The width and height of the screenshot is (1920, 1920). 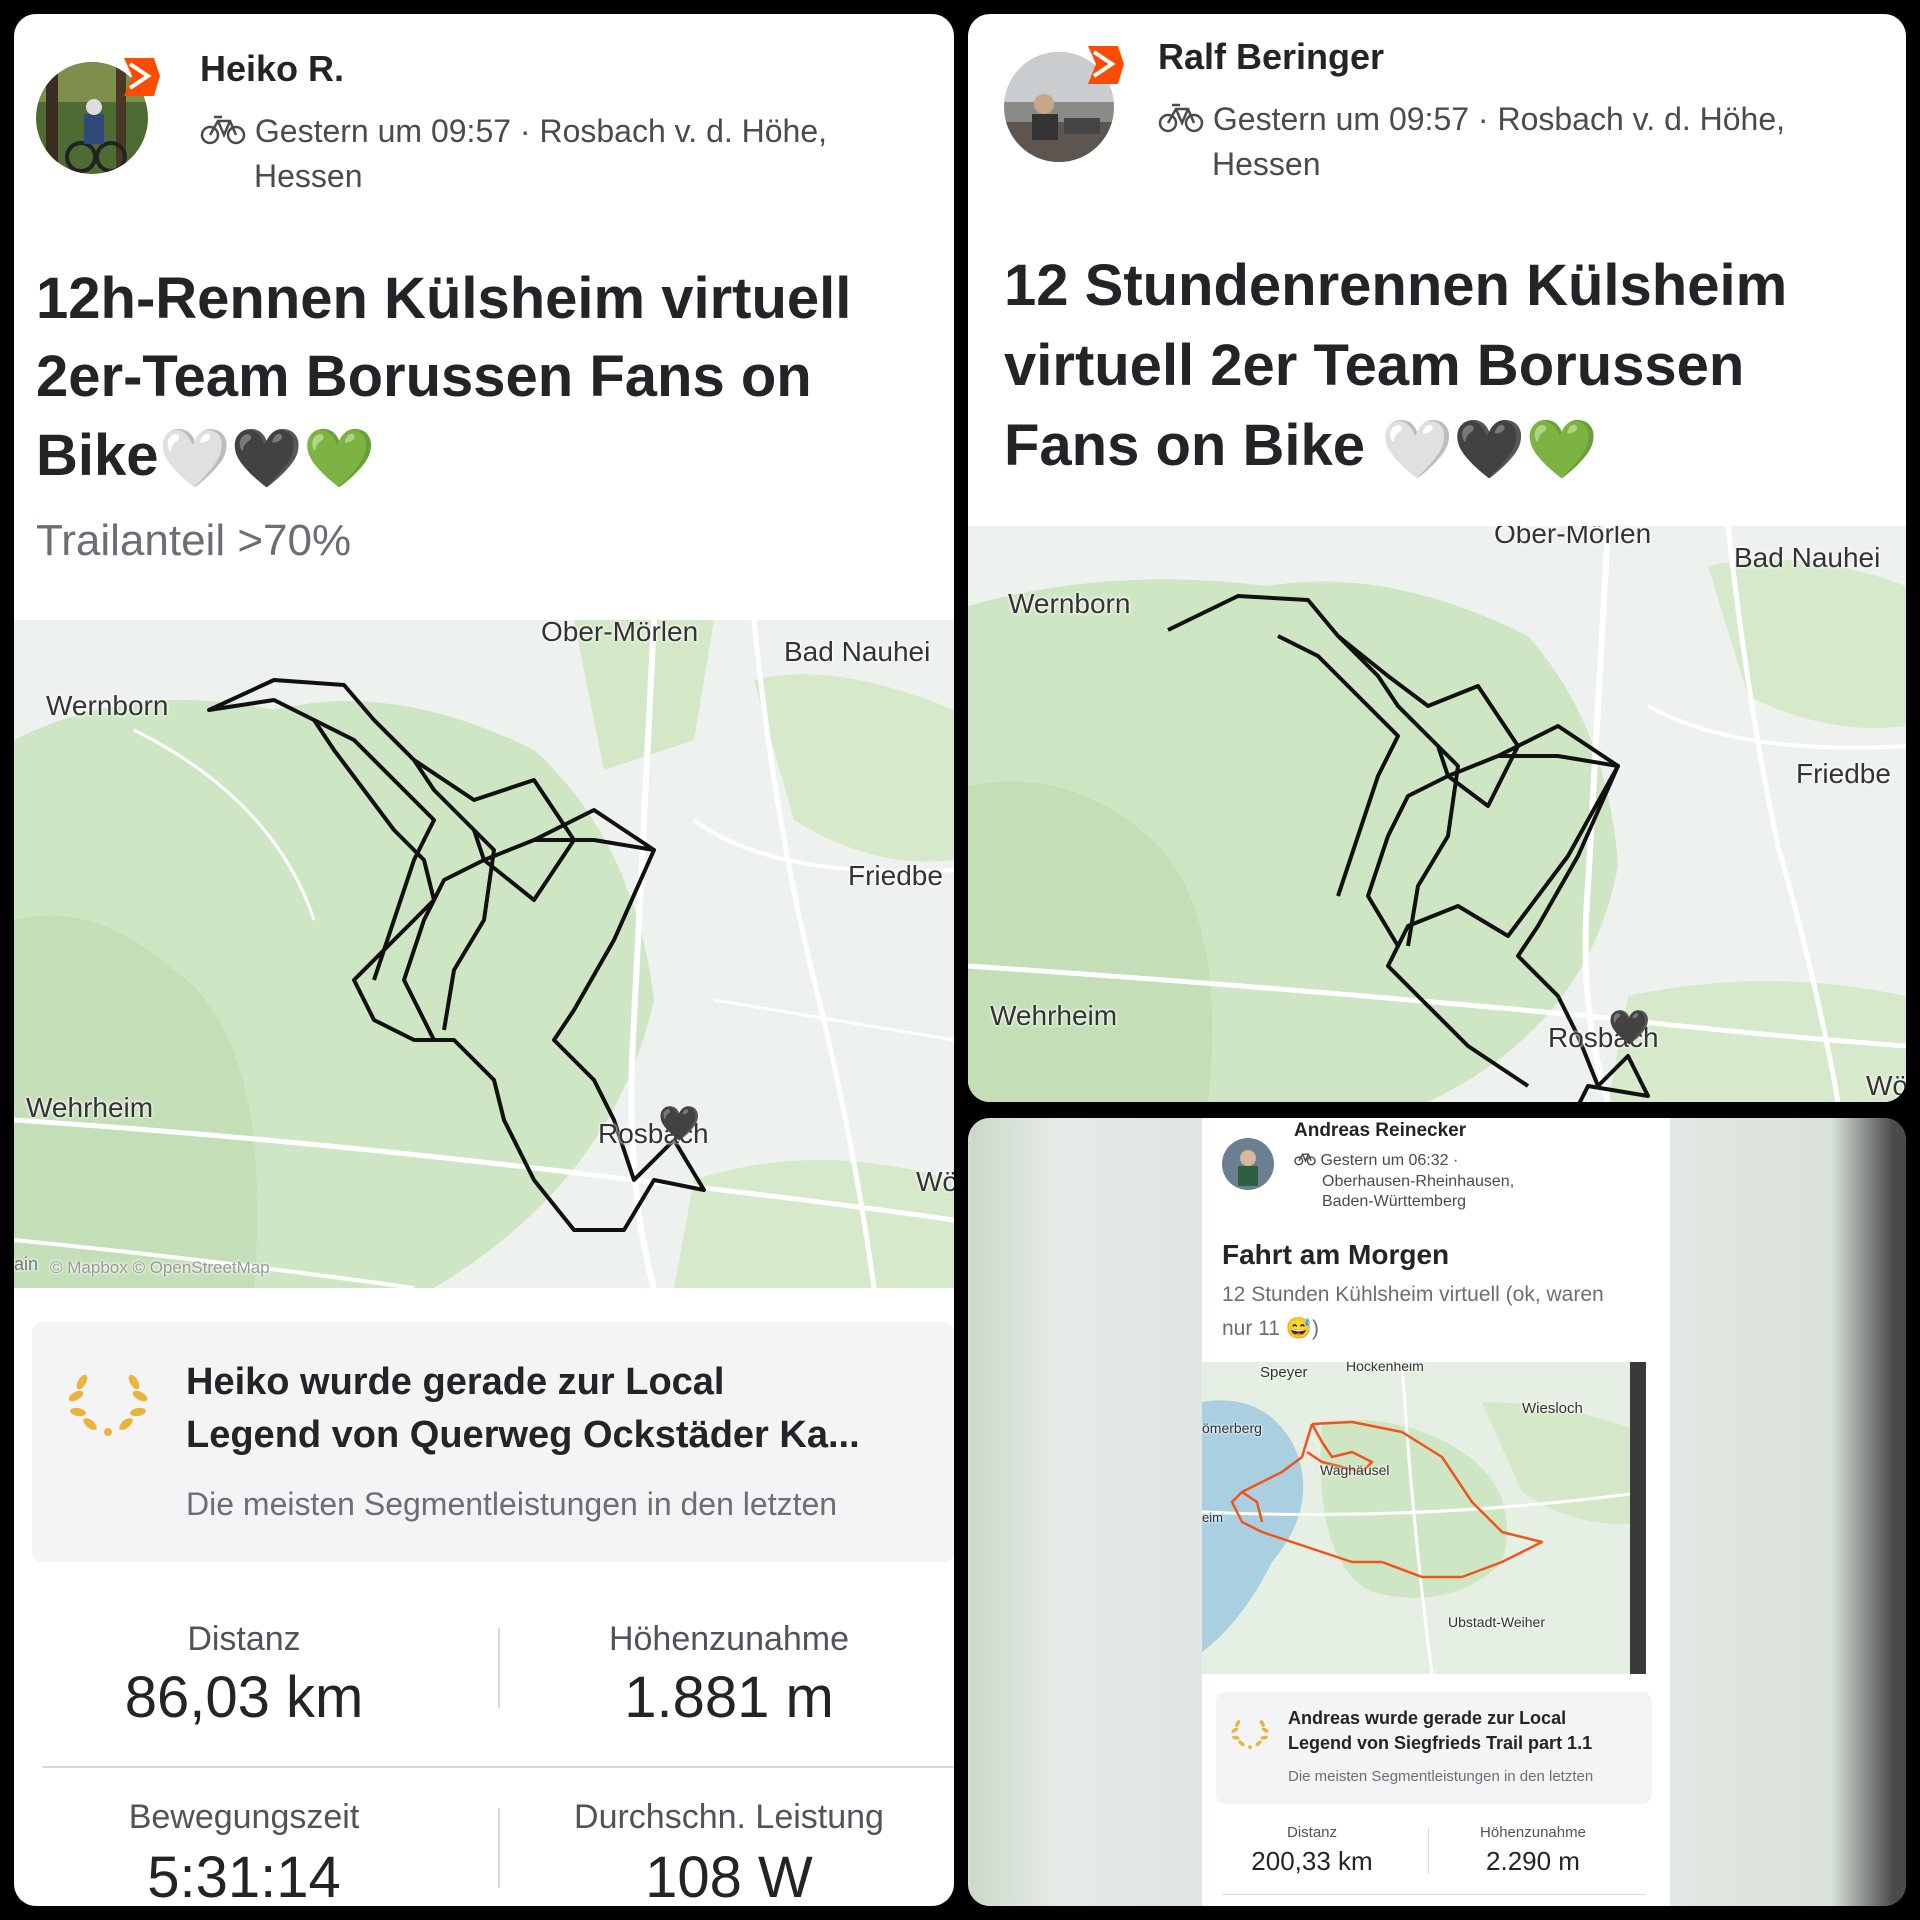 I want to click on moving-time-label: Bewegungszeit, so click(x=244, y=1817).